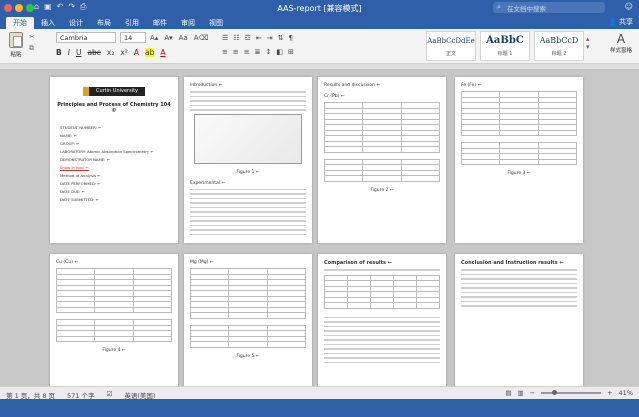  I want to click on page-4: Fe (Fe) ← Figure 3 ←, so click(519, 160).